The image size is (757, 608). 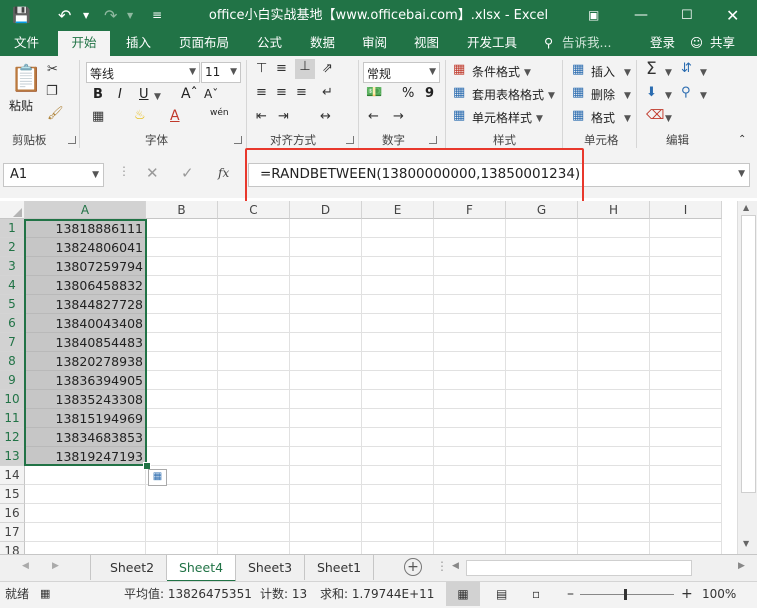 I want to click on column-header-d: D, so click(x=326, y=210).